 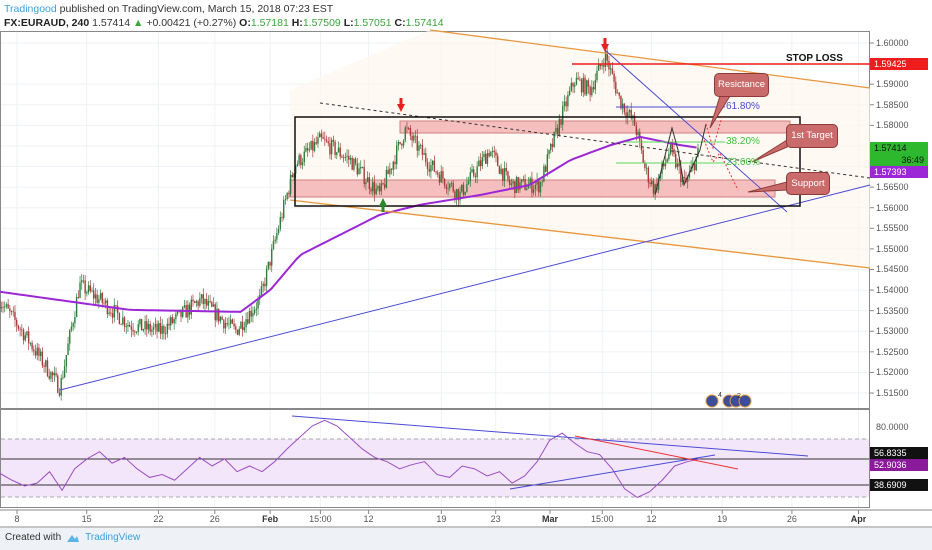 I want to click on fib-236-label: 23.60%, so click(x=743, y=162).